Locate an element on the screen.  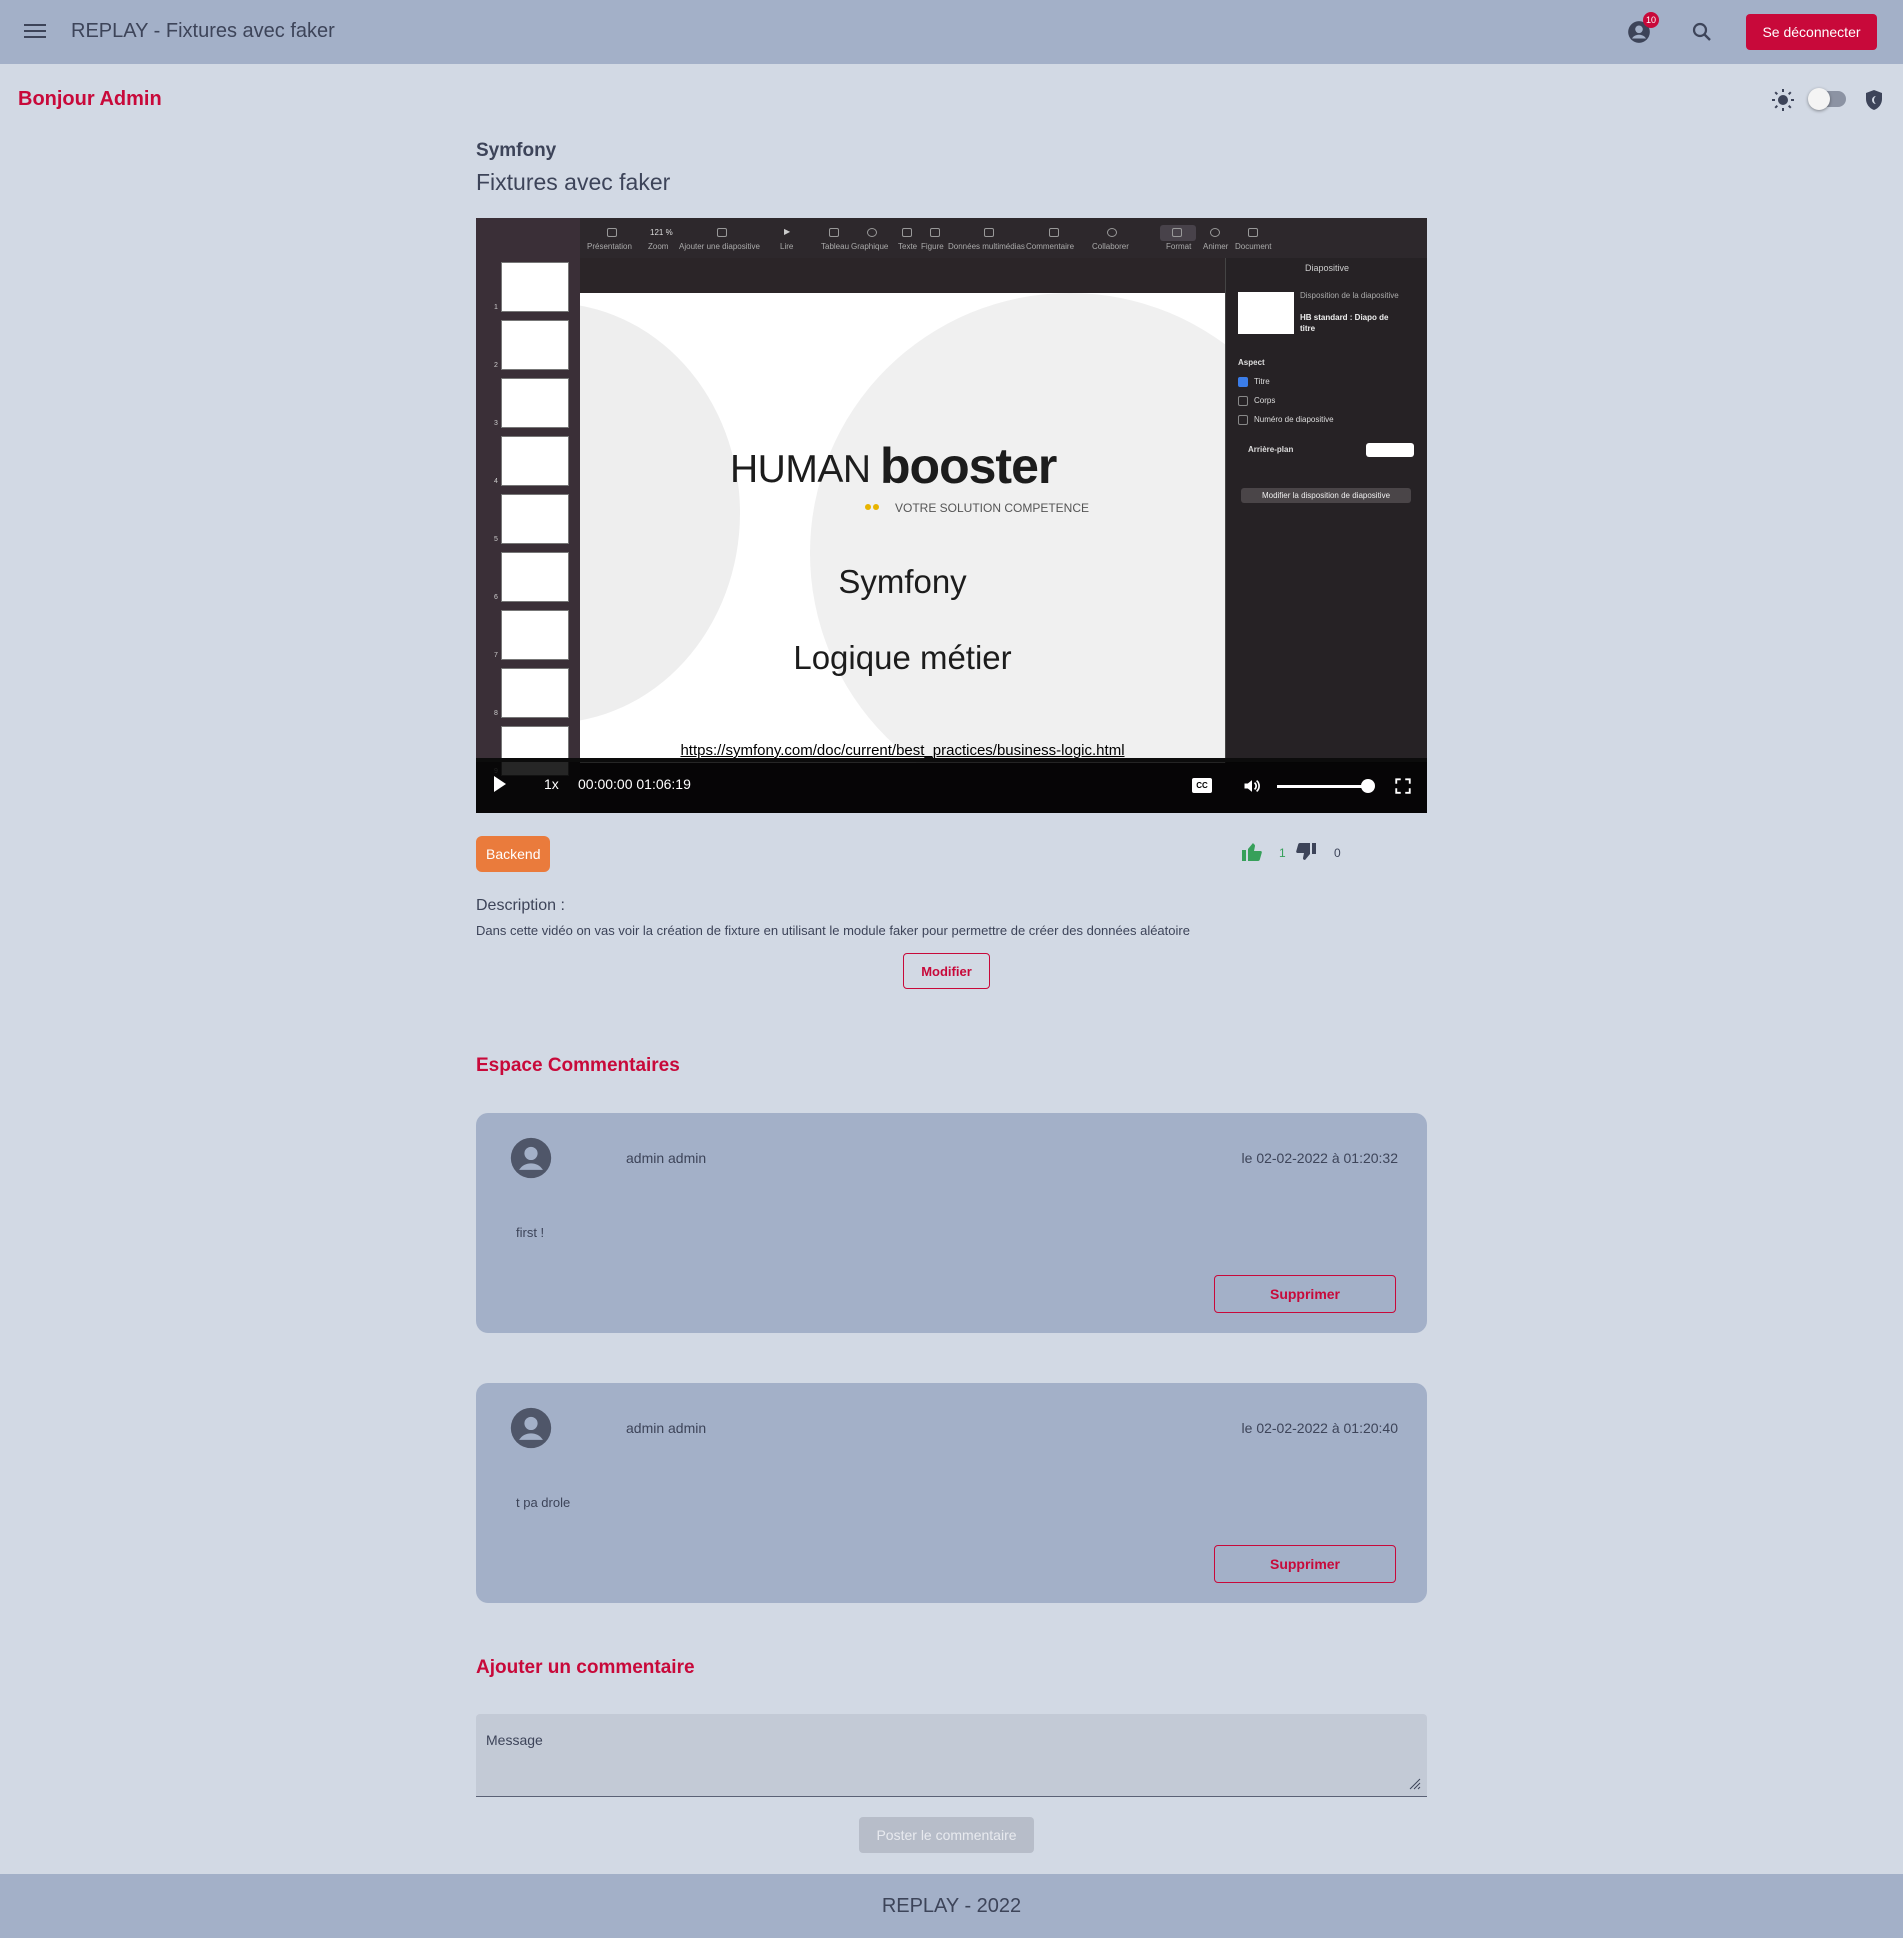
description-label: Description : is located at coordinates (520, 905).